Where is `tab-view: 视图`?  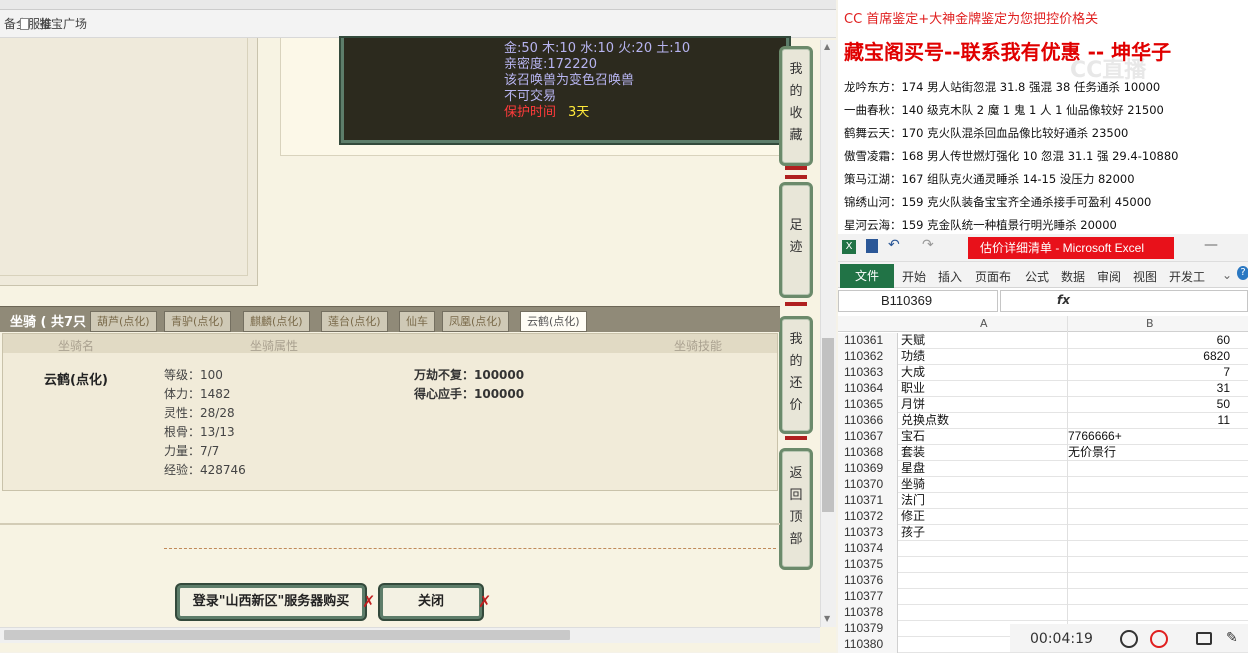 tab-view: 视图 is located at coordinates (1145, 276).